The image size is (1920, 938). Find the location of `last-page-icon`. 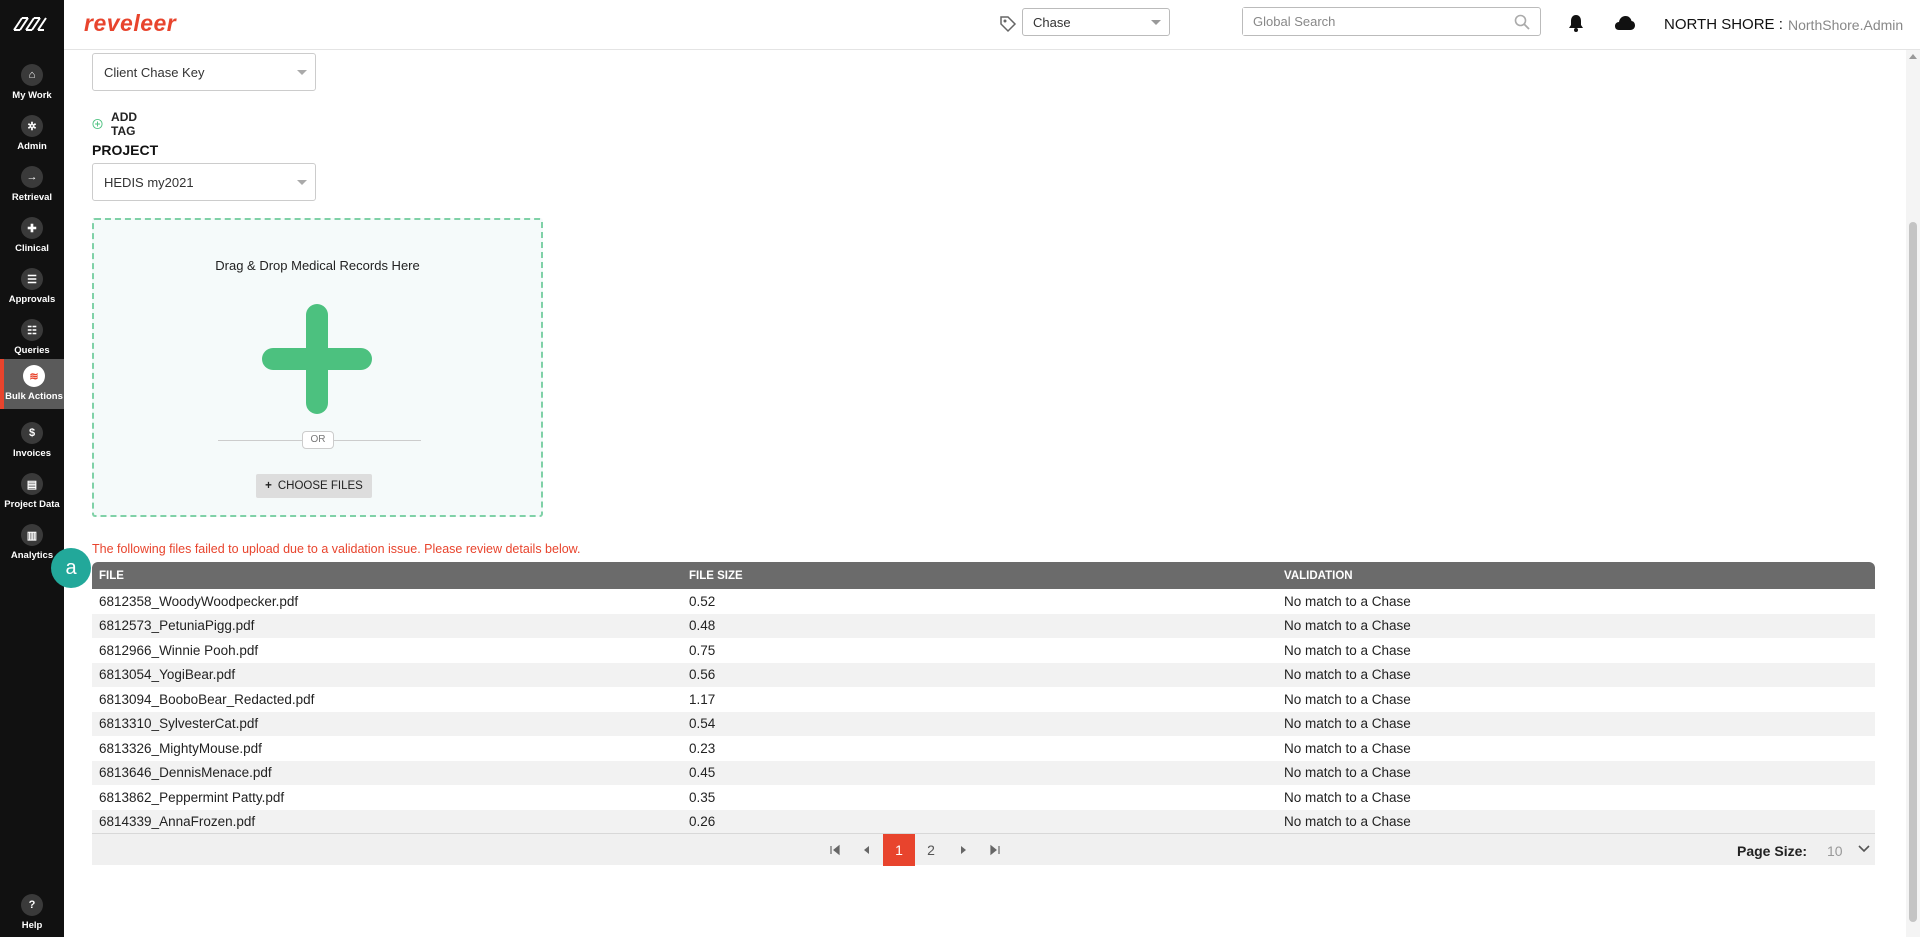

last-page-icon is located at coordinates (995, 850).